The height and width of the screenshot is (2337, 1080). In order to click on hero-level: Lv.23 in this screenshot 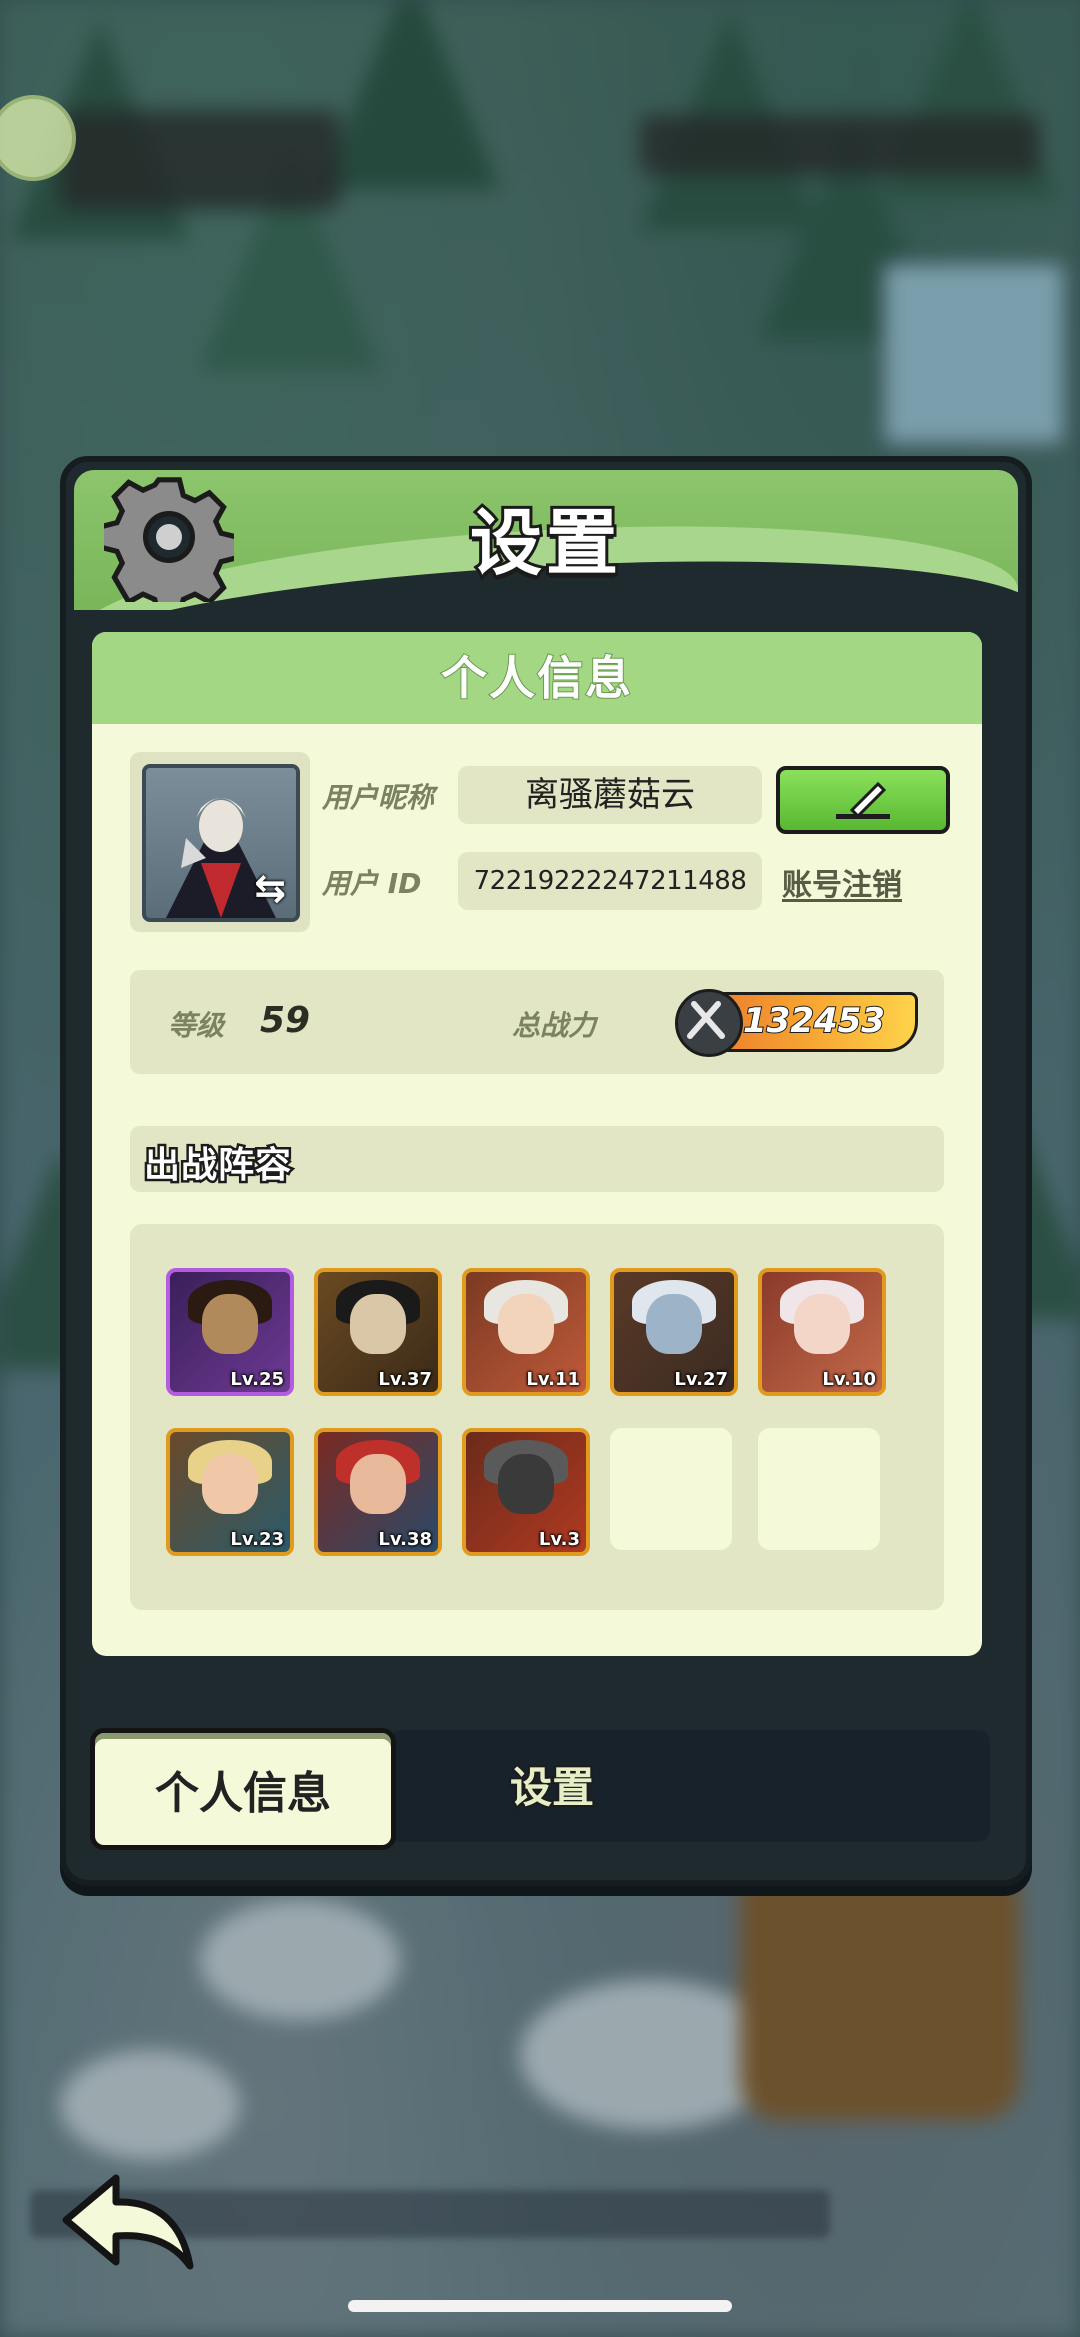, I will do `click(257, 1539)`.